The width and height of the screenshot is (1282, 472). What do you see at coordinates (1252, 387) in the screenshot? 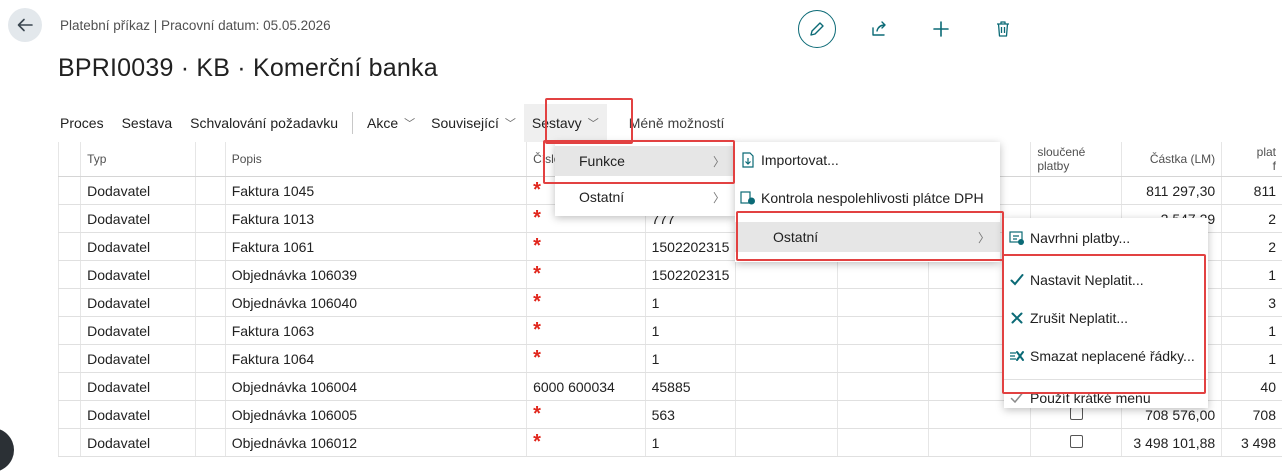
I see `cell-plat: 40` at bounding box center [1252, 387].